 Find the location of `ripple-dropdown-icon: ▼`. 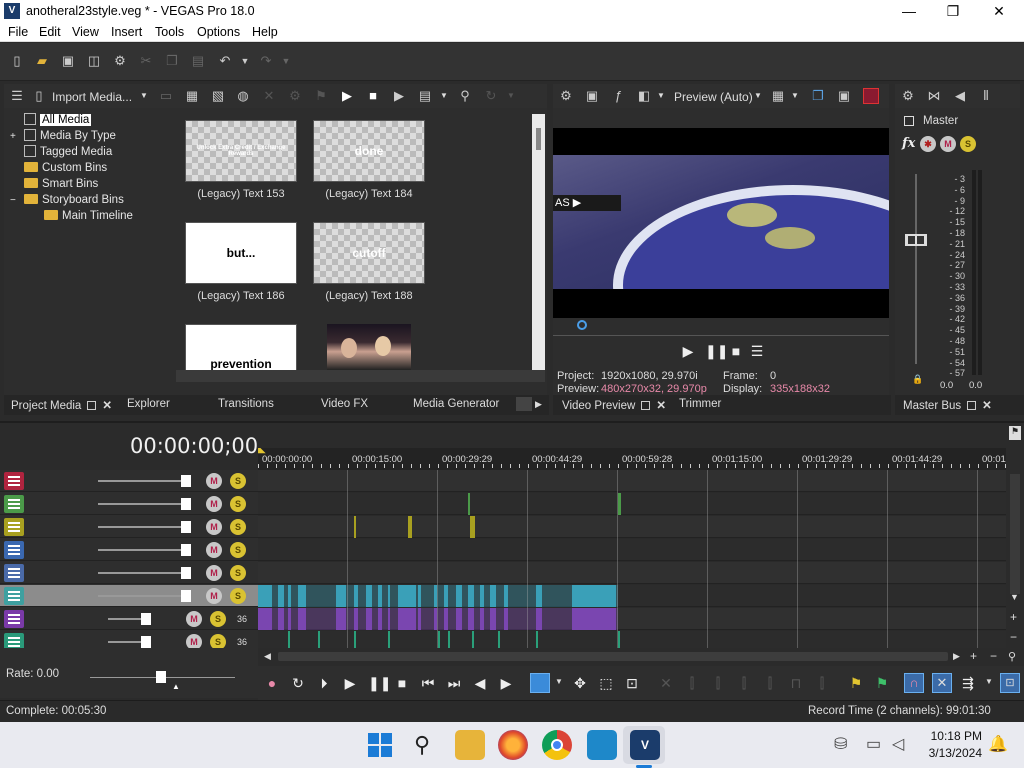

ripple-dropdown-icon: ▼ is located at coordinates (989, 681).